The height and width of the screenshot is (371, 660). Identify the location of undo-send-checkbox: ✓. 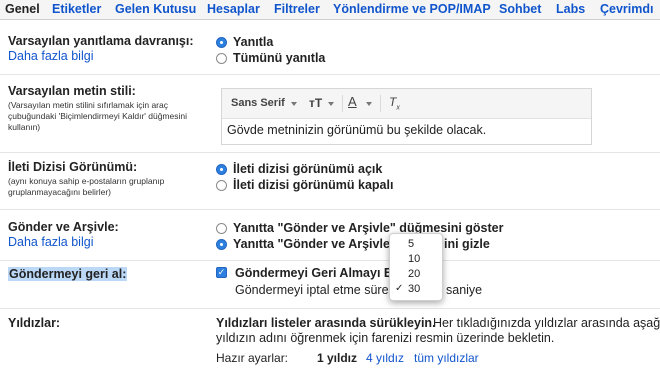
(221, 272).